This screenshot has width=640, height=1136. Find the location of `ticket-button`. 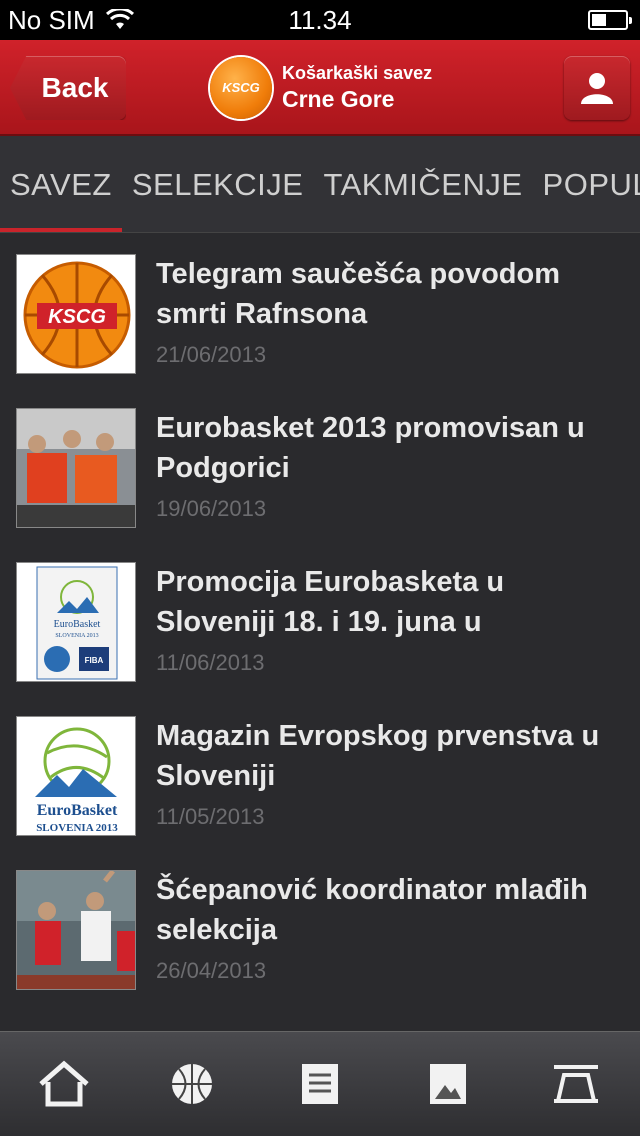

ticket-button is located at coordinates (576, 1084).